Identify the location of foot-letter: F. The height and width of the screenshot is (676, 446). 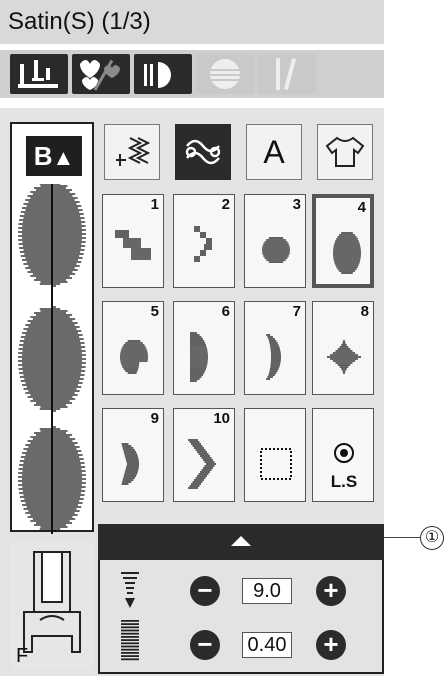
(22, 656).